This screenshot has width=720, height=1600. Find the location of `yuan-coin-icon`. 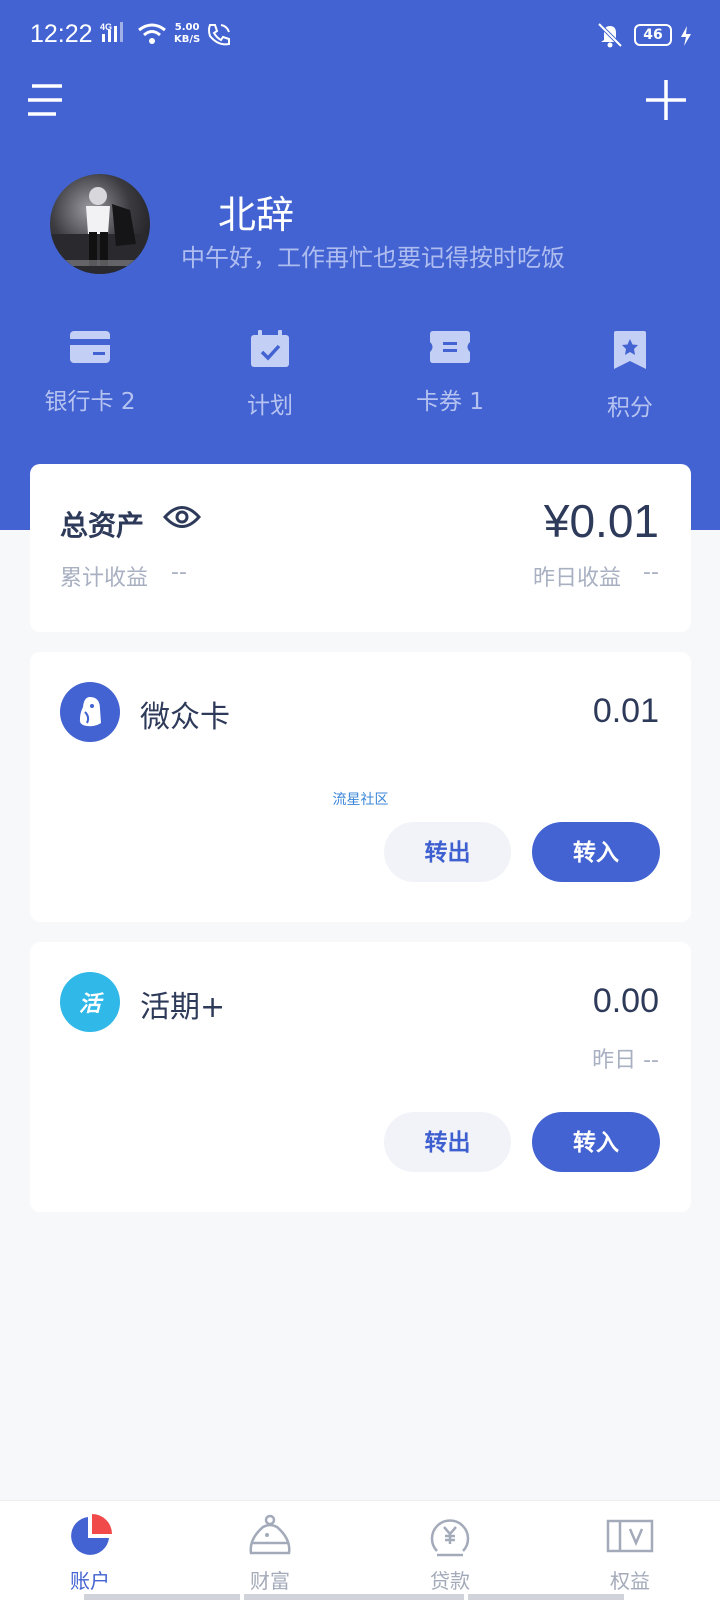

yuan-coin-icon is located at coordinates (450, 1538).